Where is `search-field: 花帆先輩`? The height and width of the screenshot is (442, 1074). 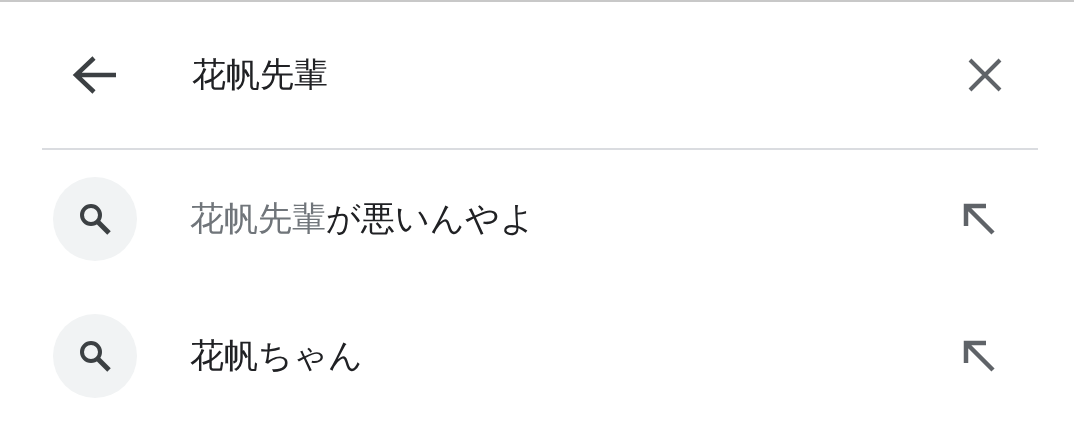
search-field: 花帆先輩 is located at coordinates (575, 75).